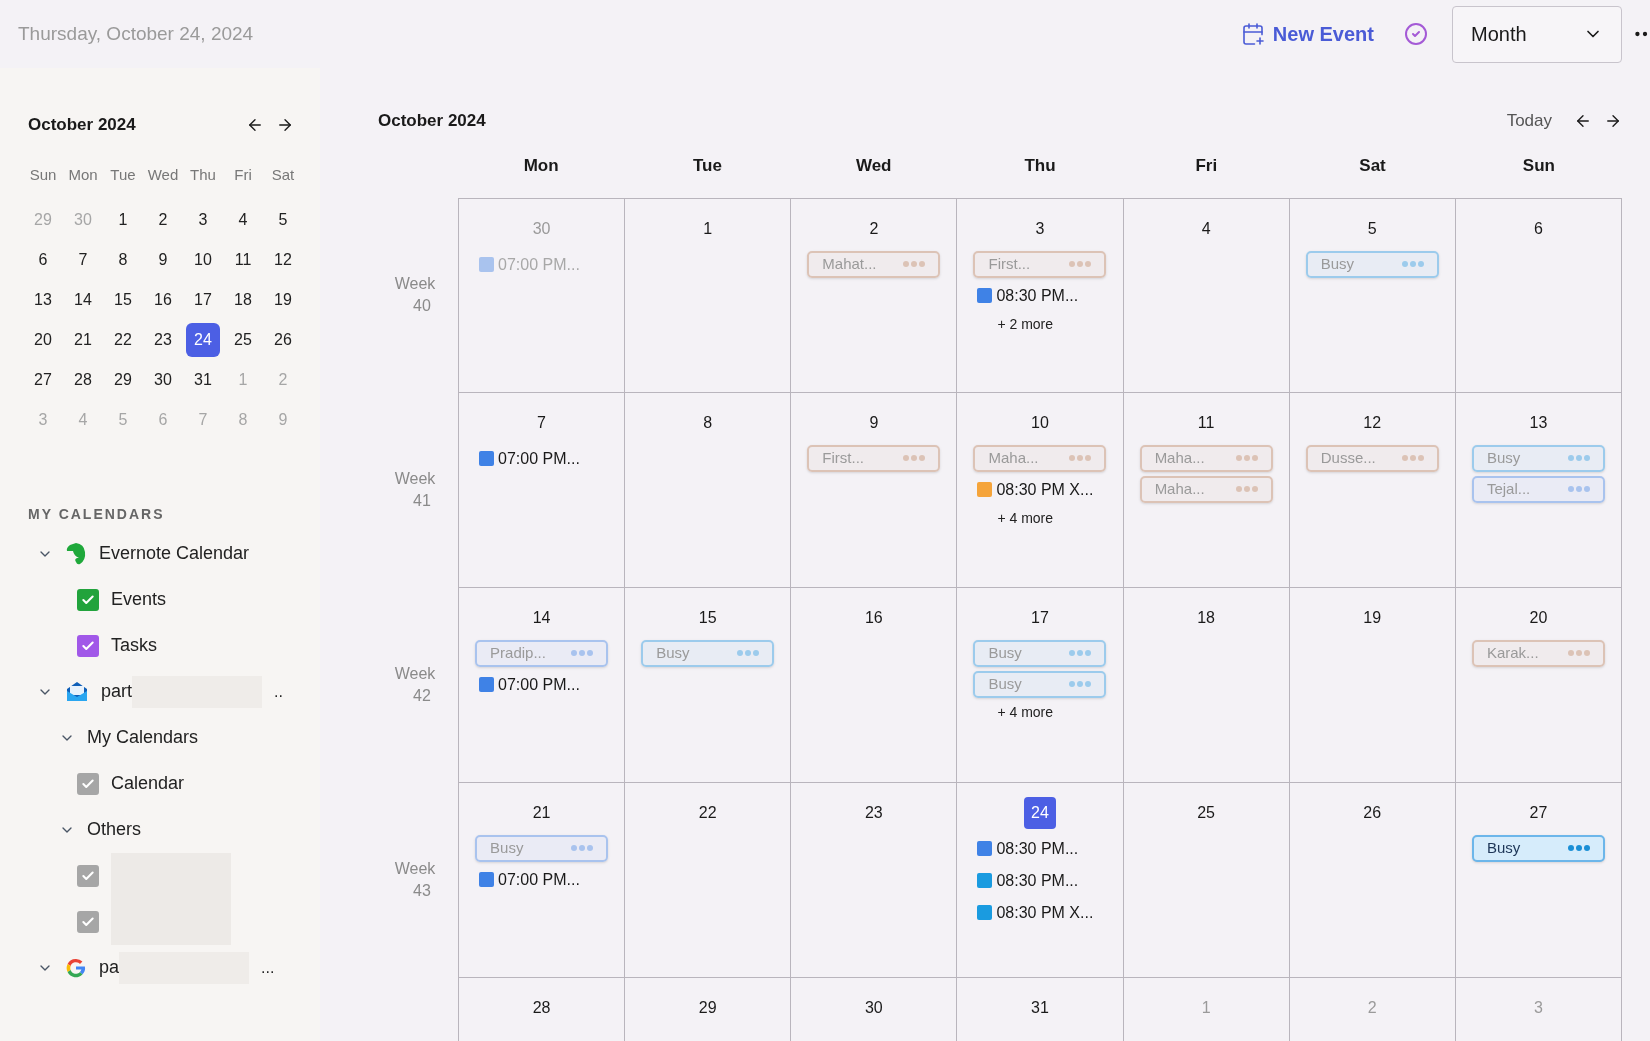 The height and width of the screenshot is (1041, 1650). I want to click on mini-calendar-day: 21, so click(83, 339).